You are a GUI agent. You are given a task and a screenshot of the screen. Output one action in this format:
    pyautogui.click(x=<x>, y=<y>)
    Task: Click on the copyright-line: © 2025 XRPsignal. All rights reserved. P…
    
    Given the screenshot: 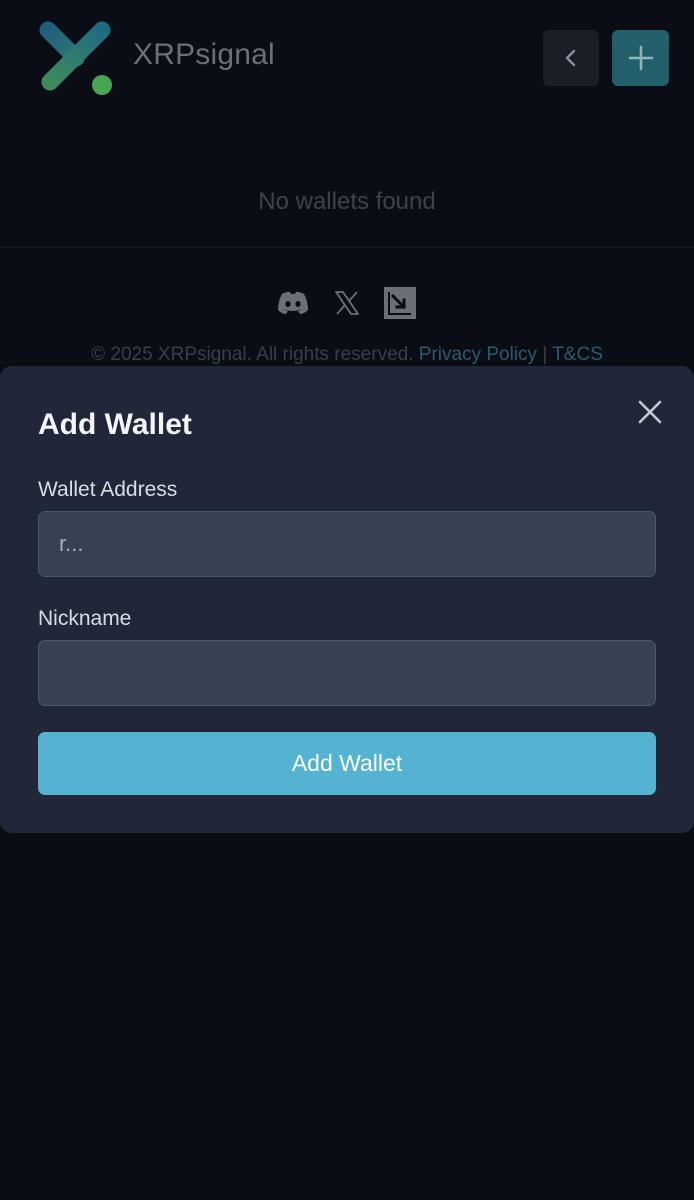 What is the action you would take?
    pyautogui.click(x=347, y=355)
    